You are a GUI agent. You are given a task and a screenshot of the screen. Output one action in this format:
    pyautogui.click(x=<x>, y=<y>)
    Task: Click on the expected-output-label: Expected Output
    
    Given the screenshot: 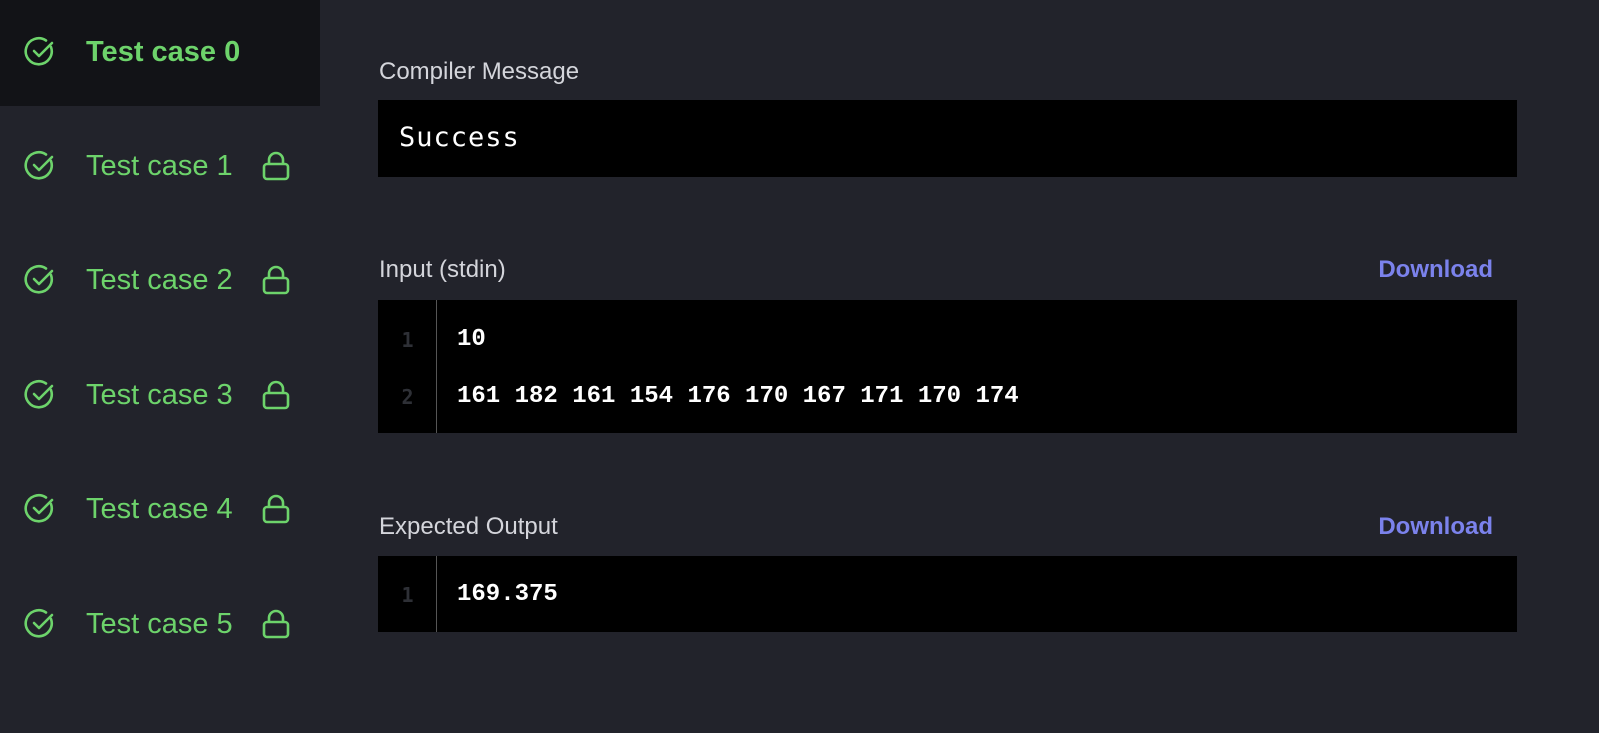 What is the action you would take?
    pyautogui.click(x=468, y=526)
    